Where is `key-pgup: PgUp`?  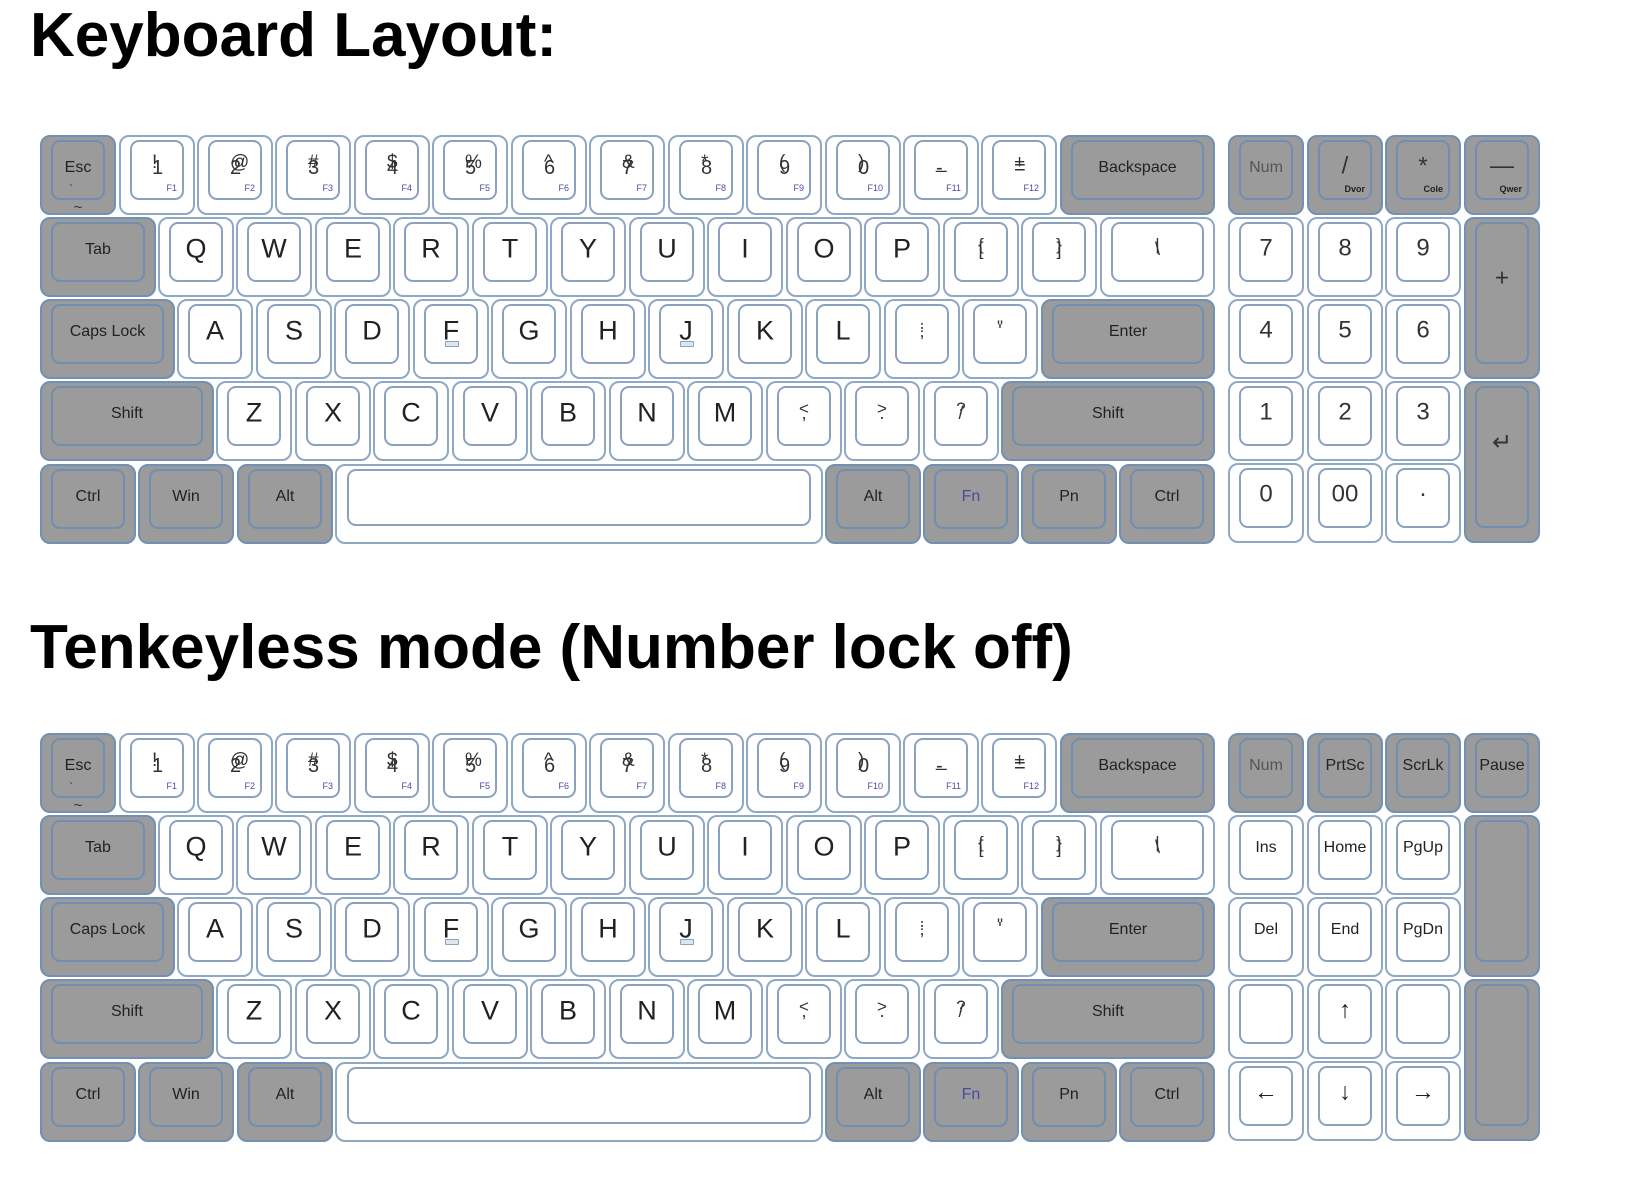 key-pgup: PgUp is located at coordinates (1423, 855).